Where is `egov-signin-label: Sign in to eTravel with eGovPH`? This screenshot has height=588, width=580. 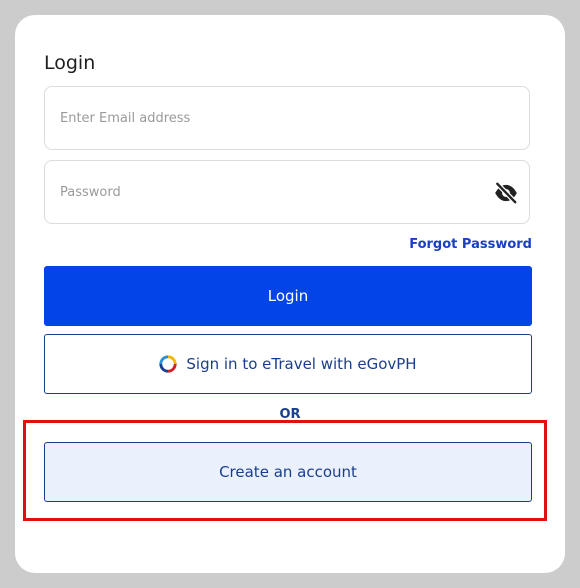
egov-signin-label: Sign in to eTravel with eGovPH is located at coordinates (301, 364).